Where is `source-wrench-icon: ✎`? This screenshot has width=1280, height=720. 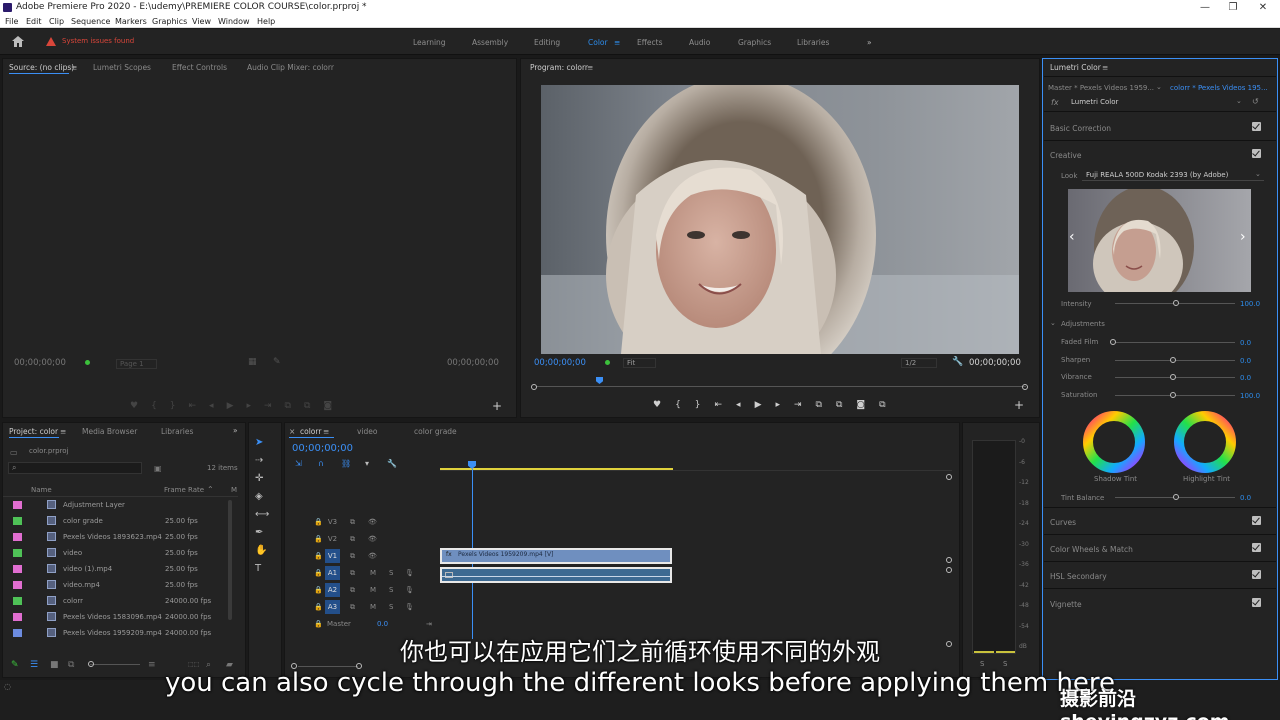
source-wrench-icon: ✎ is located at coordinates (277, 362).